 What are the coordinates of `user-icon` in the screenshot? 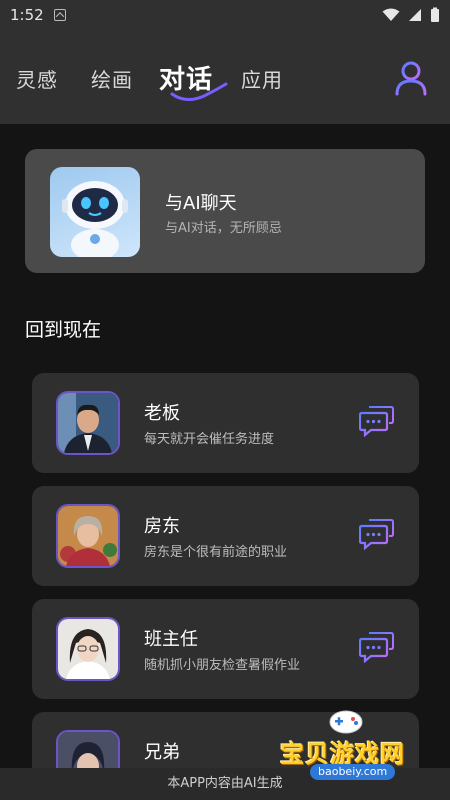 It's located at (411, 78).